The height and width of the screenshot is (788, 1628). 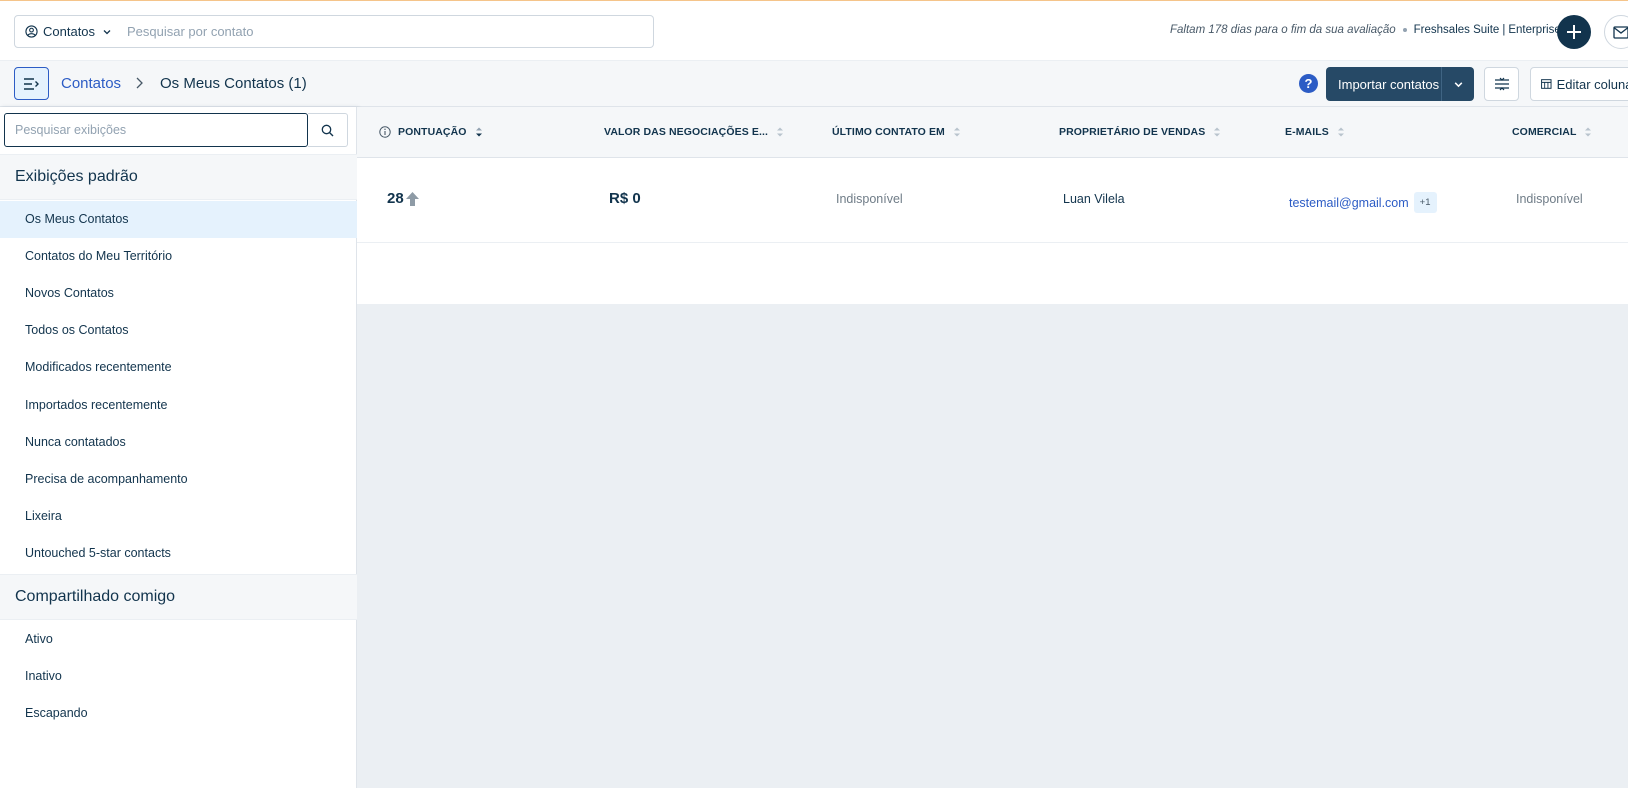 I want to click on email-count-badge: +1, so click(x=1425, y=202).